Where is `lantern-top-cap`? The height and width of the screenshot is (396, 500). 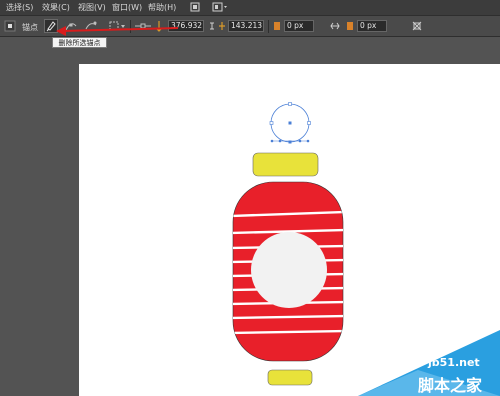
lantern-top-cap is located at coordinates (285, 164).